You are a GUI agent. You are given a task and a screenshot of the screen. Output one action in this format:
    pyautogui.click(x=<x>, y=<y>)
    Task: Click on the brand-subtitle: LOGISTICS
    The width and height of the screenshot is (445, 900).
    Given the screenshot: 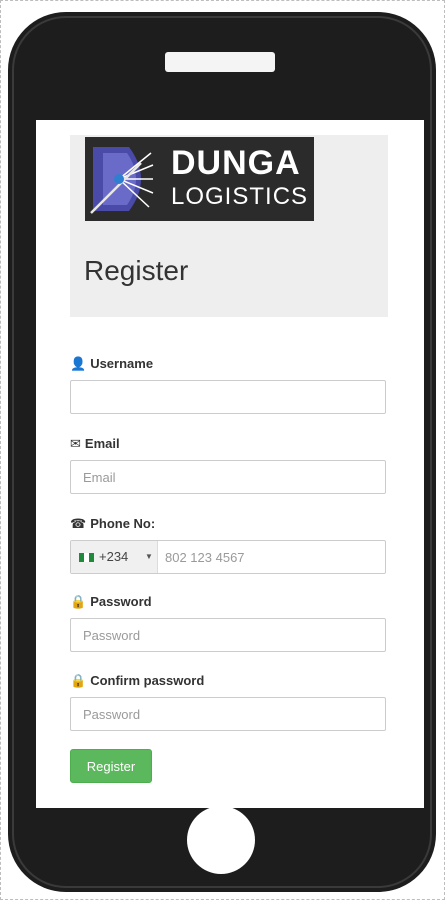 What is the action you would take?
    pyautogui.click(x=240, y=196)
    